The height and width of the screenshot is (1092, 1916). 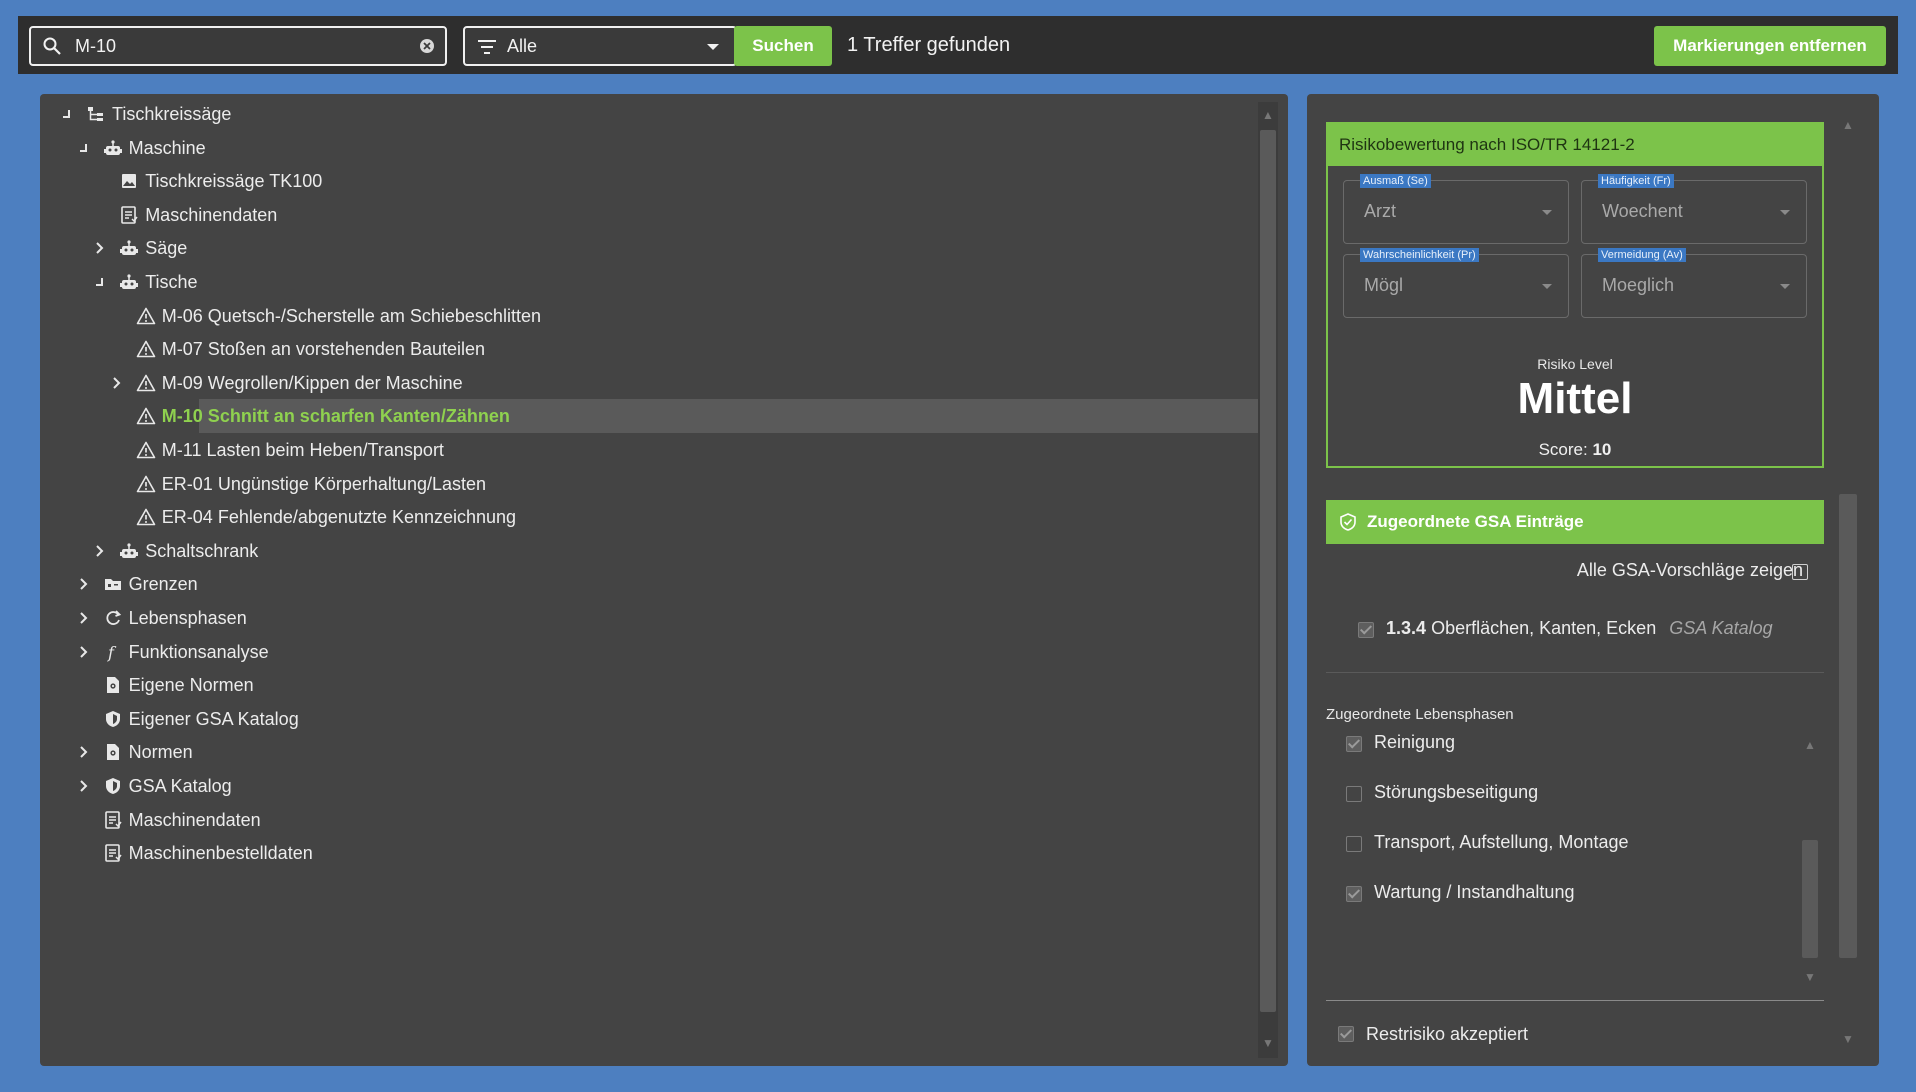 I want to click on shield-icon, so click(x=112, y=786).